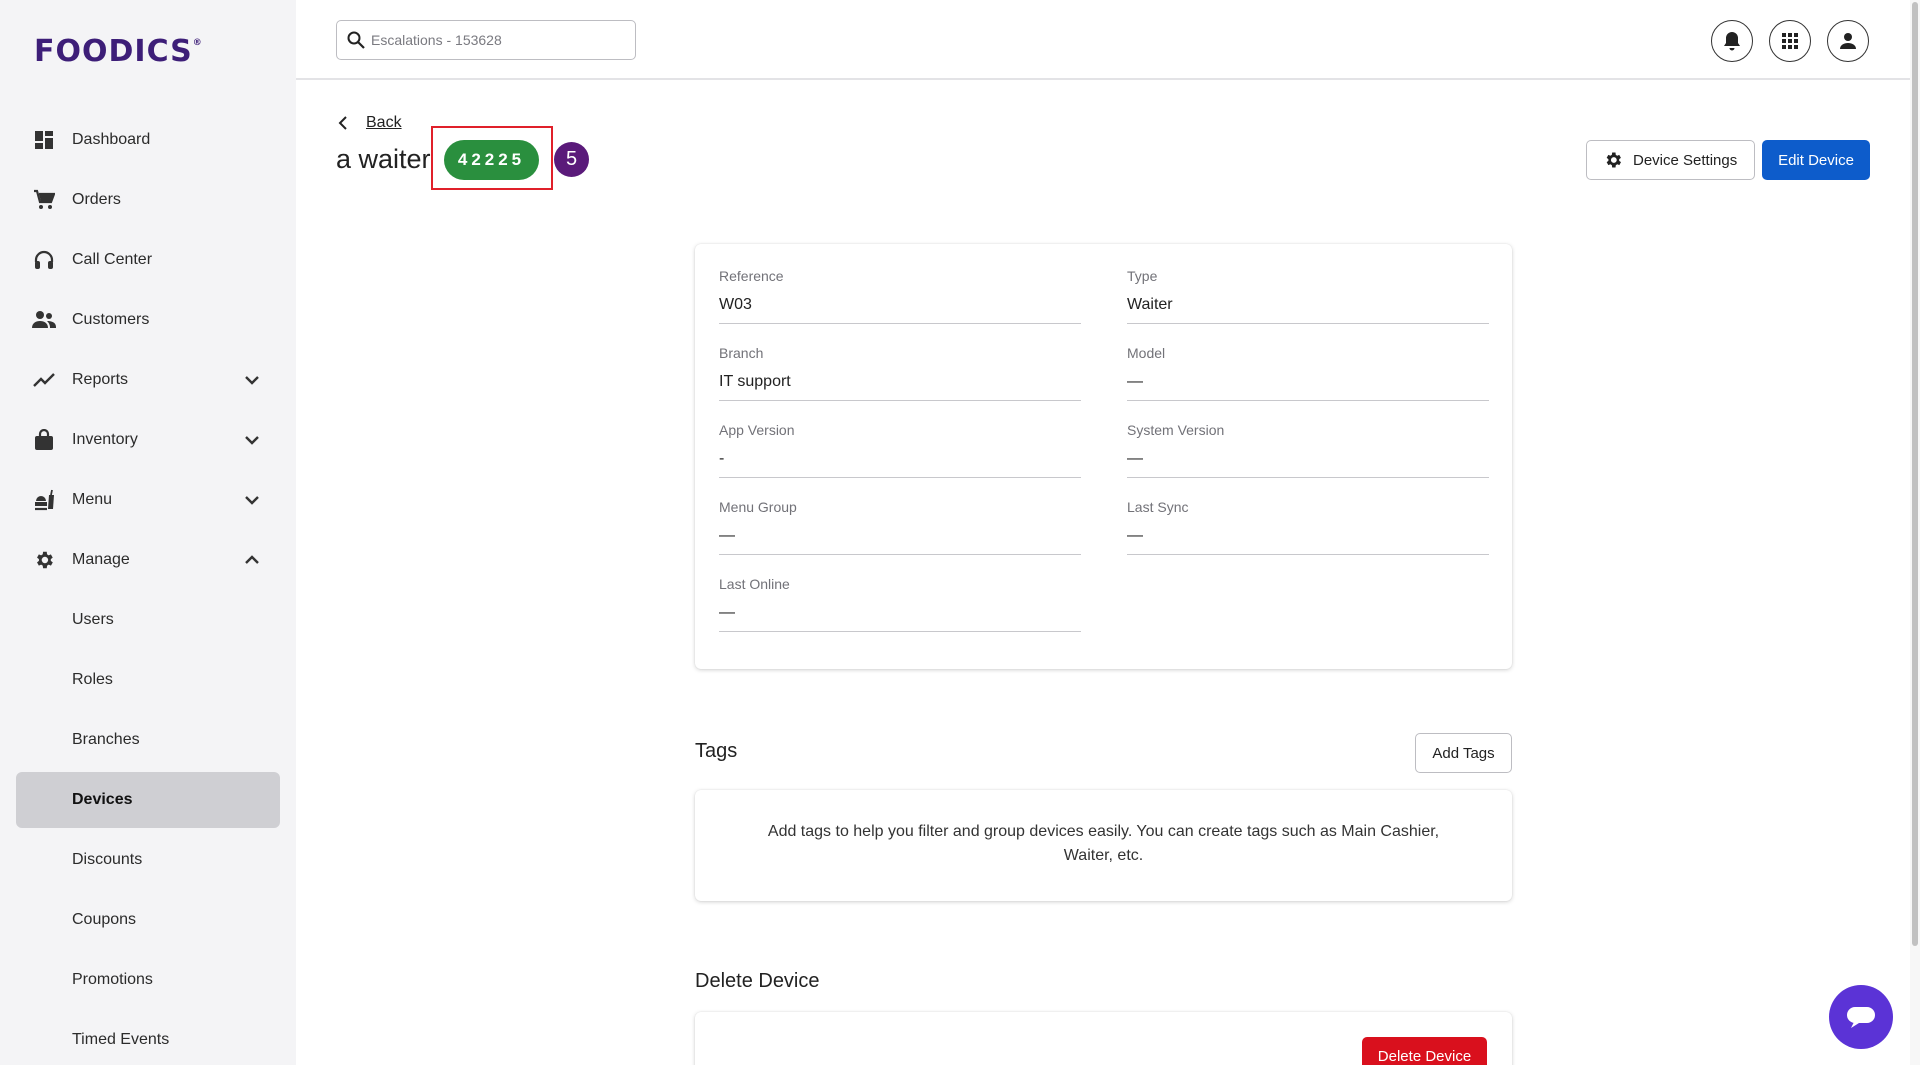 The image size is (1920, 1065). What do you see at coordinates (93, 619) in the screenshot?
I see `sidebar-item-label: Users` at bounding box center [93, 619].